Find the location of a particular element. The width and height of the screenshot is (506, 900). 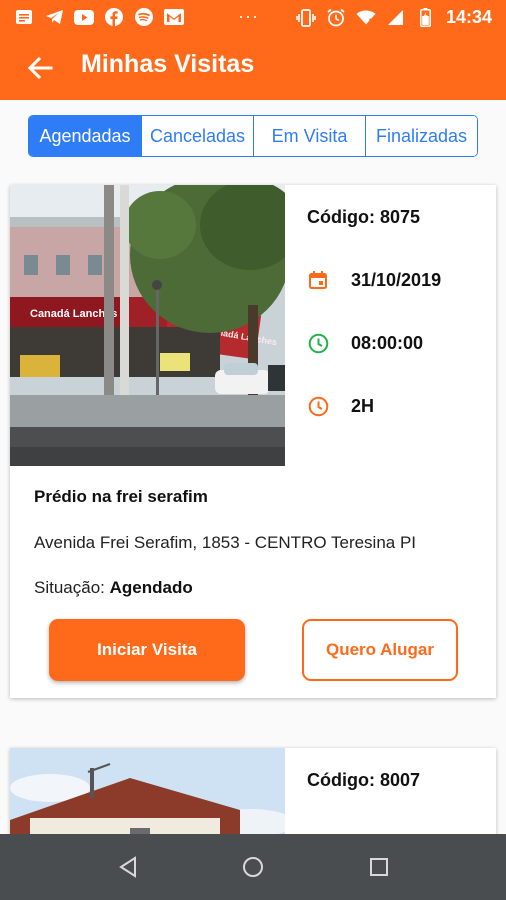

app-bar: Minhas Visitas is located at coordinates (253, 68).